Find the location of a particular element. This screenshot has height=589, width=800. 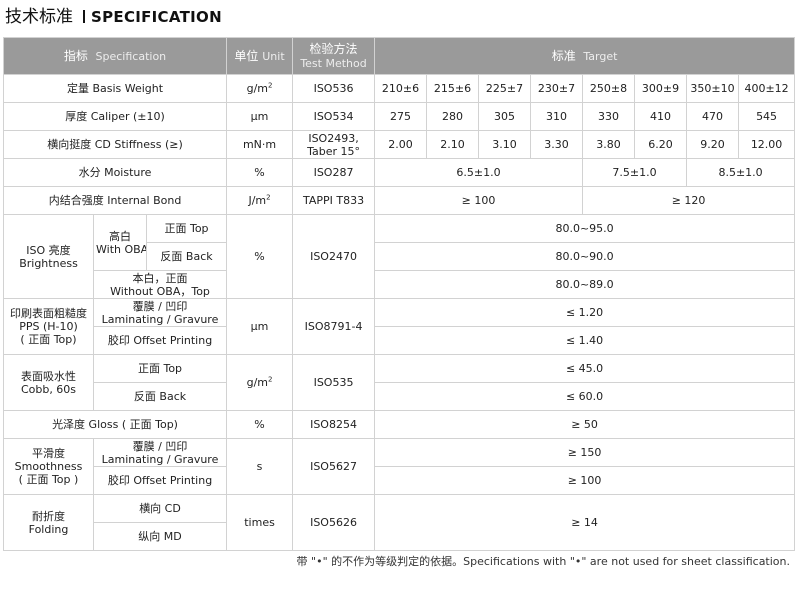

value-cell: 210±6 is located at coordinates (401, 88).